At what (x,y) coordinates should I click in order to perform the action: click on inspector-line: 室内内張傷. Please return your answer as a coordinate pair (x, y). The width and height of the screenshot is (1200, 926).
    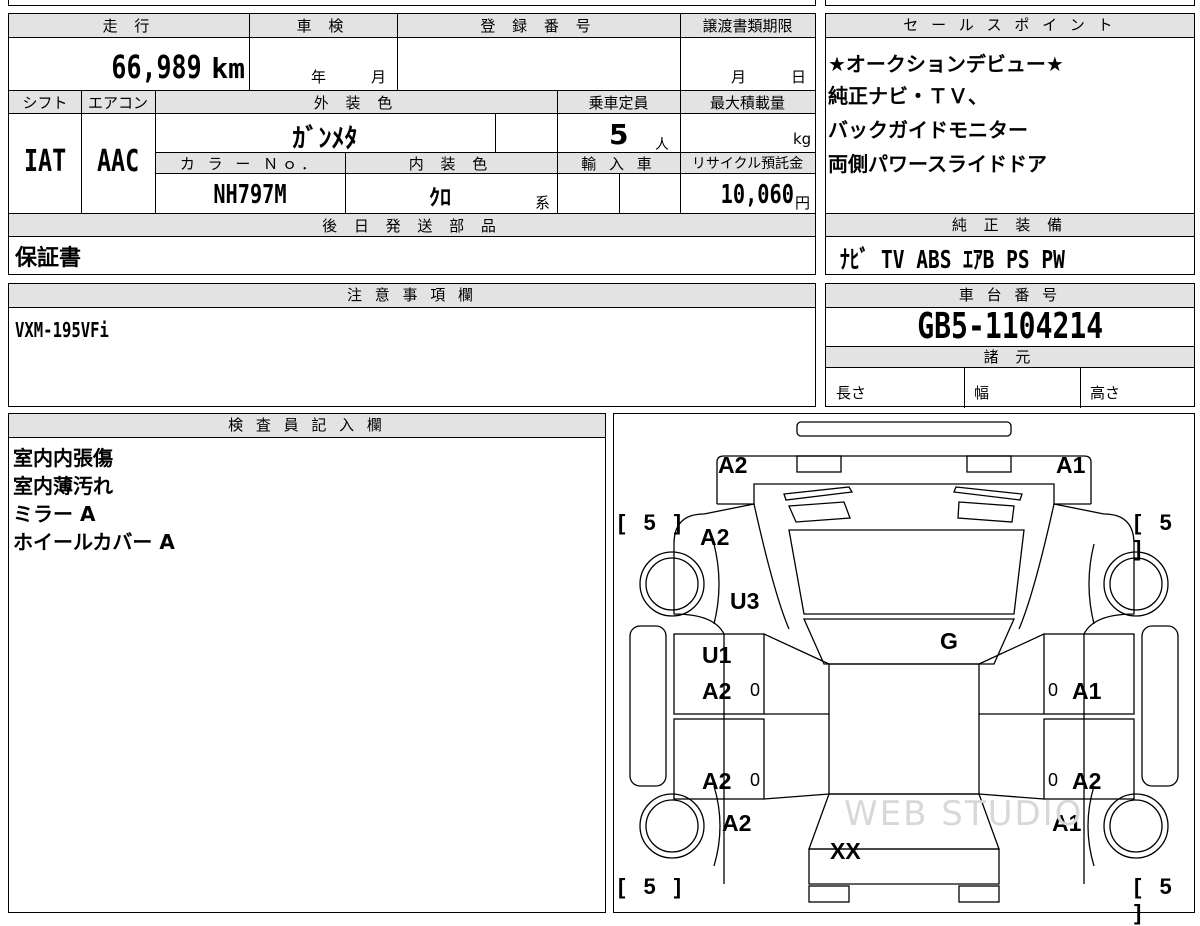
    Looking at the image, I should click on (63, 458).